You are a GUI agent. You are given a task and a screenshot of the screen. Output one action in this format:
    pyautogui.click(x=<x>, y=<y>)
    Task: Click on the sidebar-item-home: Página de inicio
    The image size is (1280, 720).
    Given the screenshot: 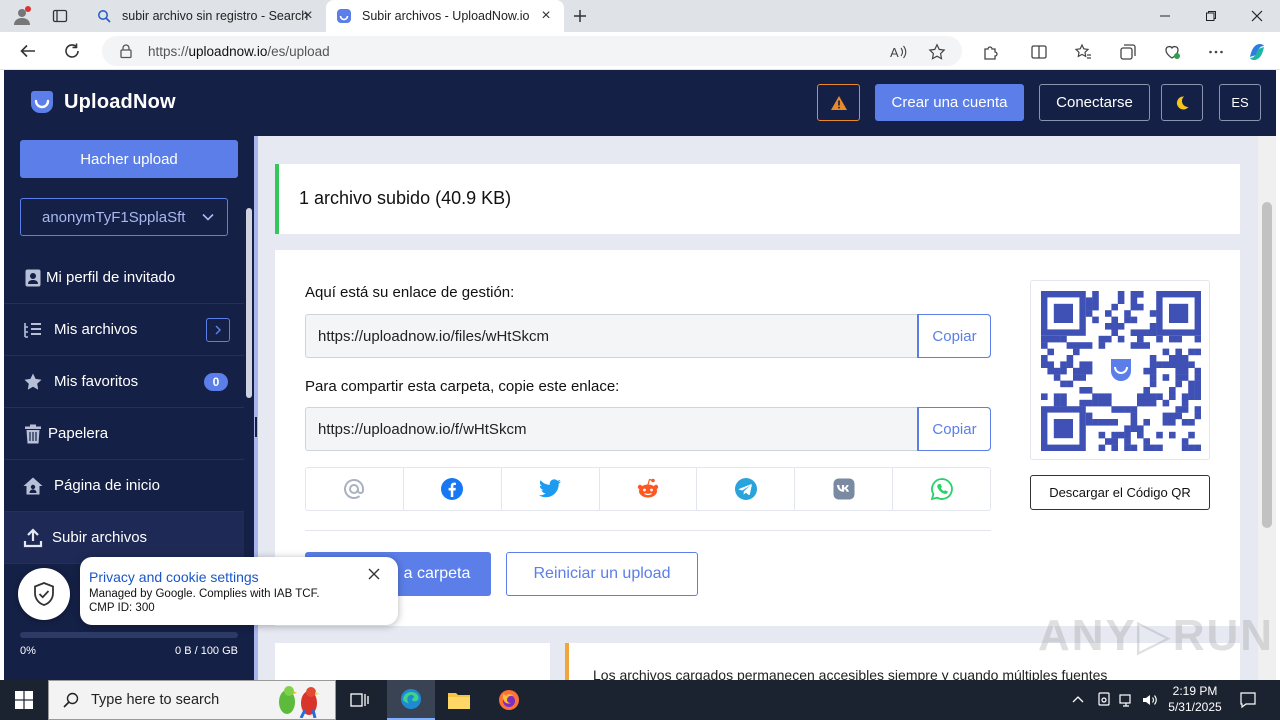 What is the action you would take?
    pyautogui.click(x=124, y=486)
    